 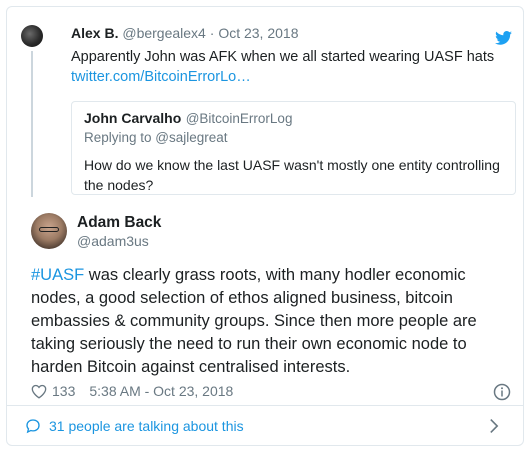 I want to click on quoted-tweet-header: John Carvalho @BitcoinErrorLog, so click(x=293, y=119).